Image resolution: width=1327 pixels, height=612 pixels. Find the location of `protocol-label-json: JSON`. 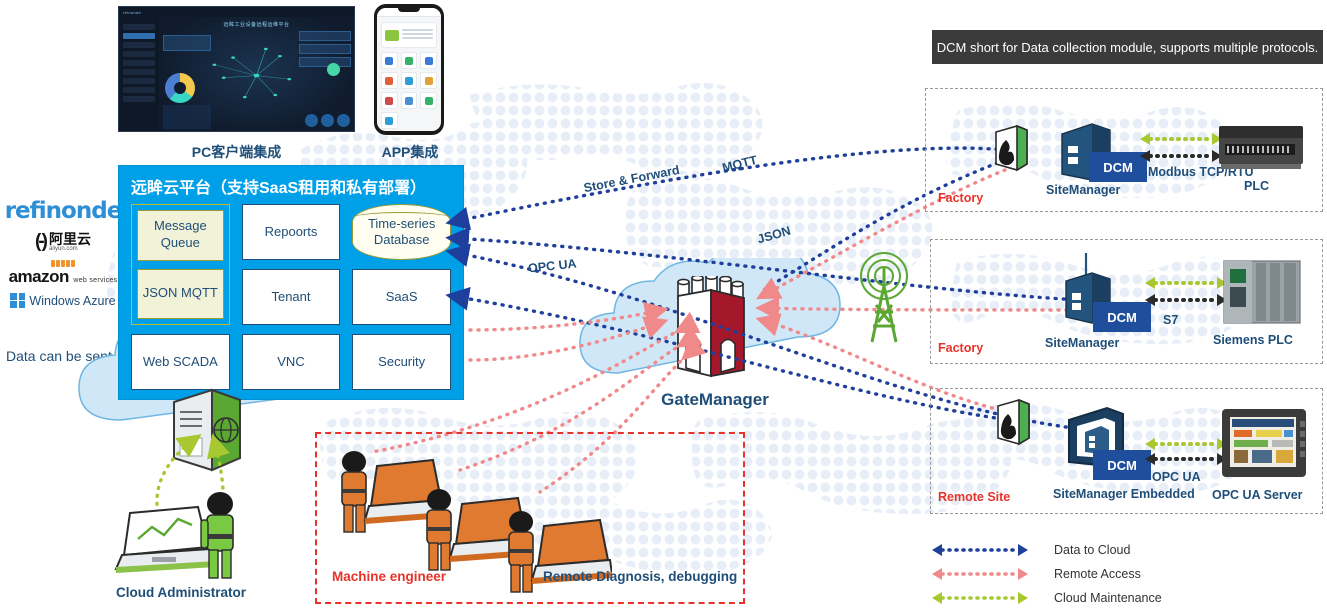

protocol-label-json: JSON is located at coordinates (774, 235).